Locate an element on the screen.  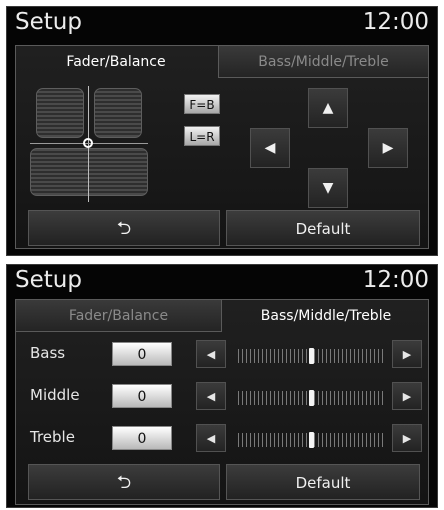
fader-down-button: ▼ is located at coordinates (328, 188).